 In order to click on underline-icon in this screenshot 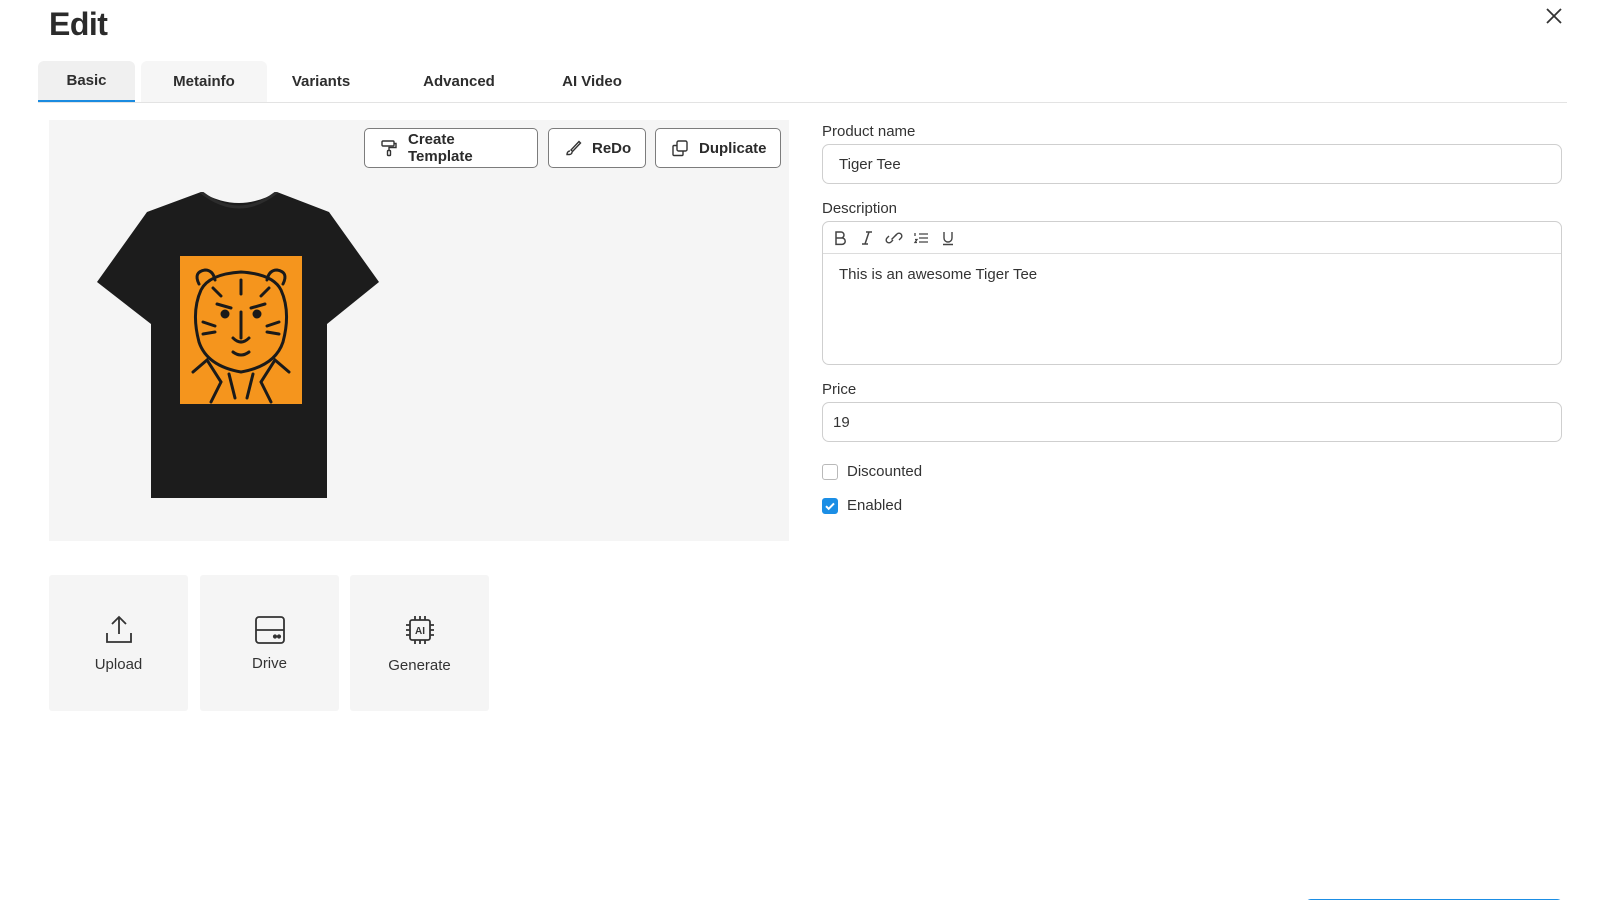, I will do `click(948, 238)`.